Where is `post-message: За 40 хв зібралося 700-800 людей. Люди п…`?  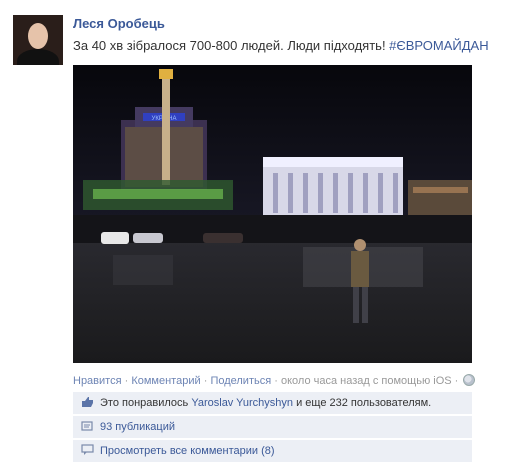 post-message: За 40 хв зібралося 700-800 людей. Люди п… is located at coordinates (281, 45).